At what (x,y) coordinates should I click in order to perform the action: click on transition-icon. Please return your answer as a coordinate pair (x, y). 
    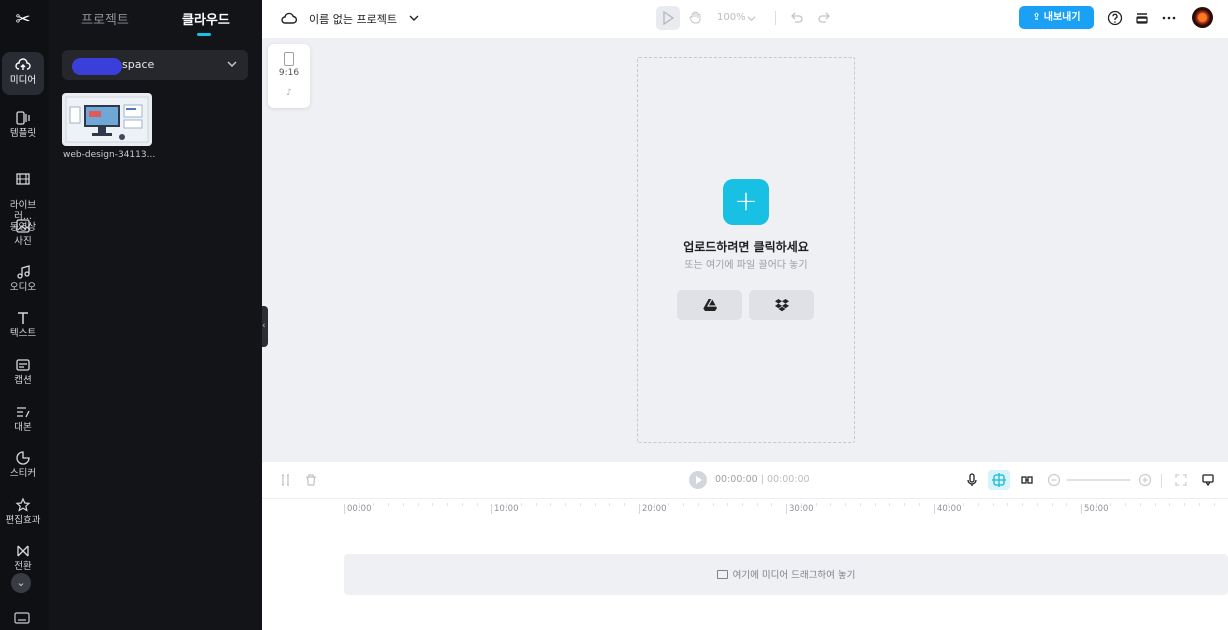
    Looking at the image, I should click on (23, 551).